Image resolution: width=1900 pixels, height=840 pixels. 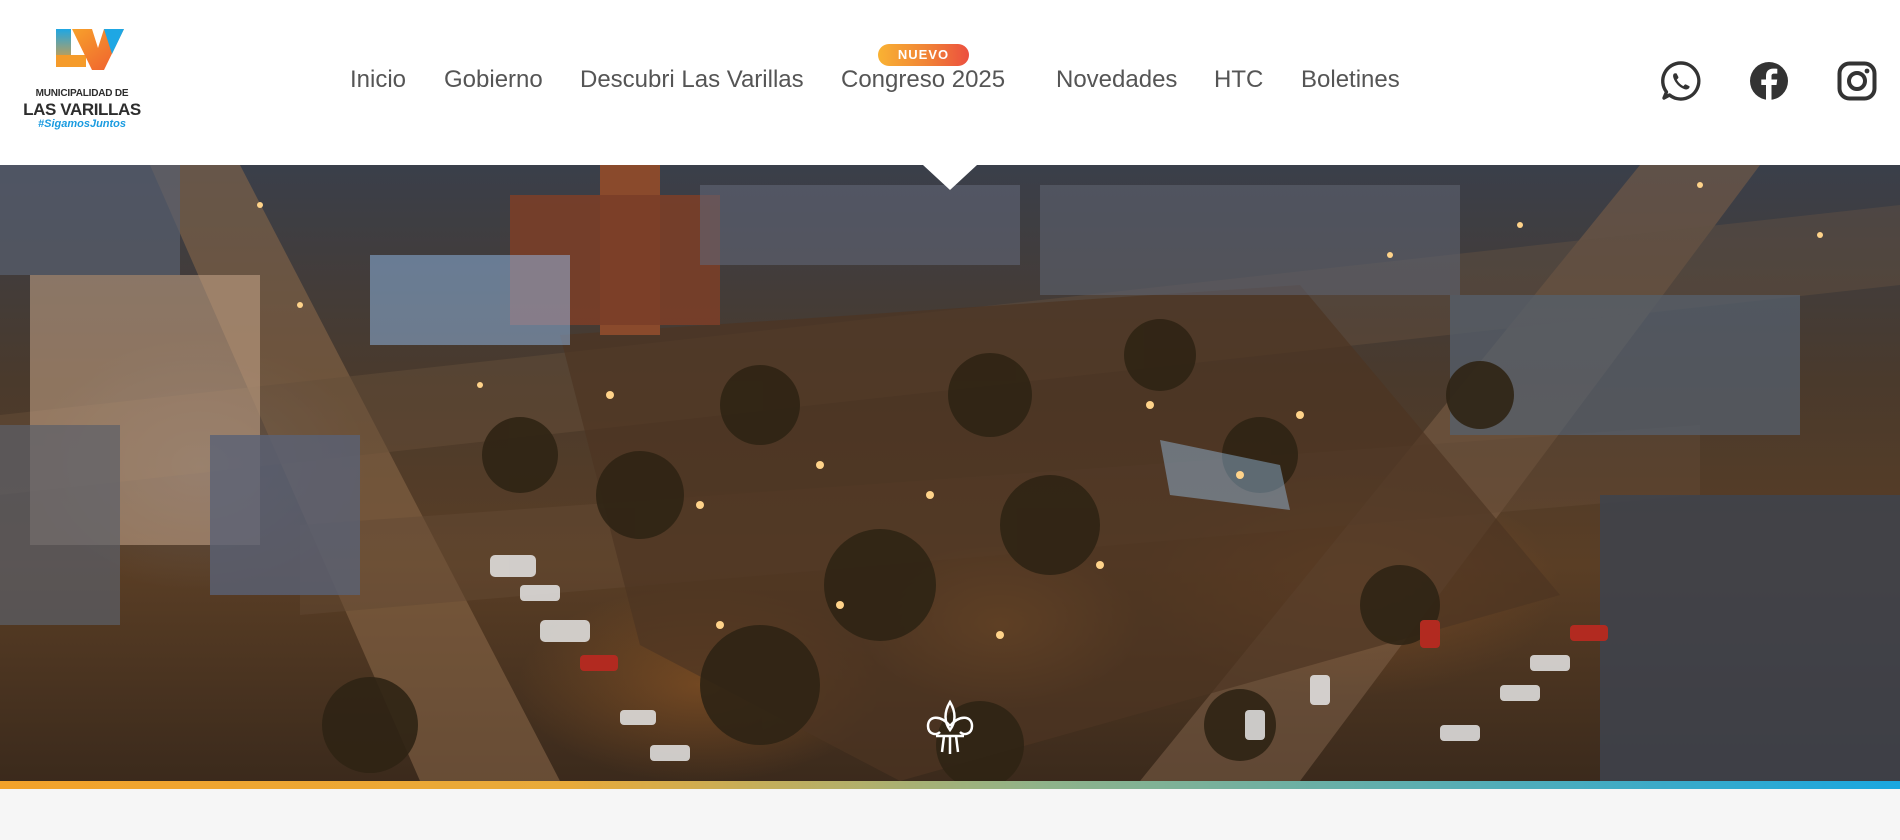 I want to click on nav-item-congreso: Congreso 2025, so click(x=923, y=80).